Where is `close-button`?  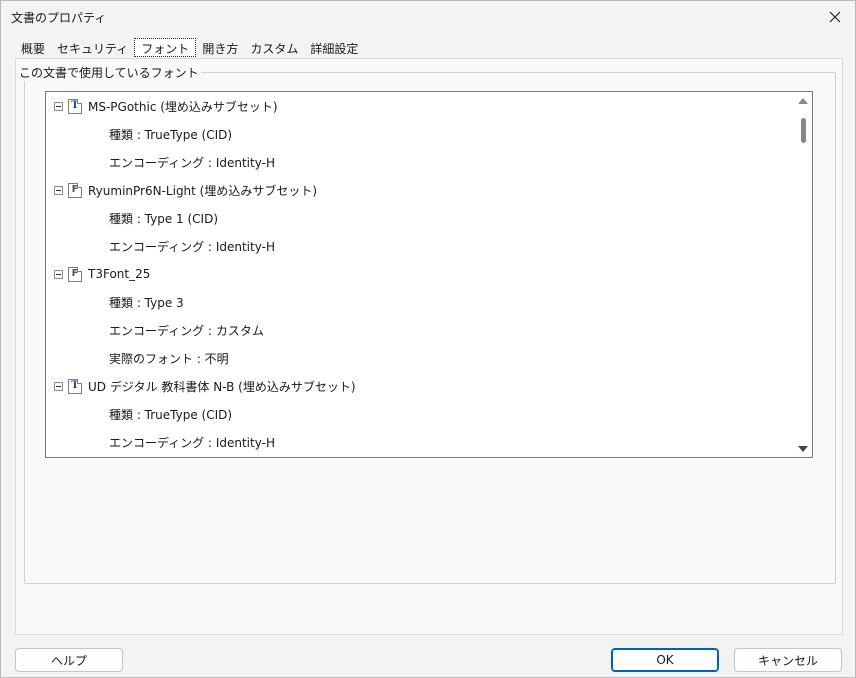
close-button is located at coordinates (835, 17).